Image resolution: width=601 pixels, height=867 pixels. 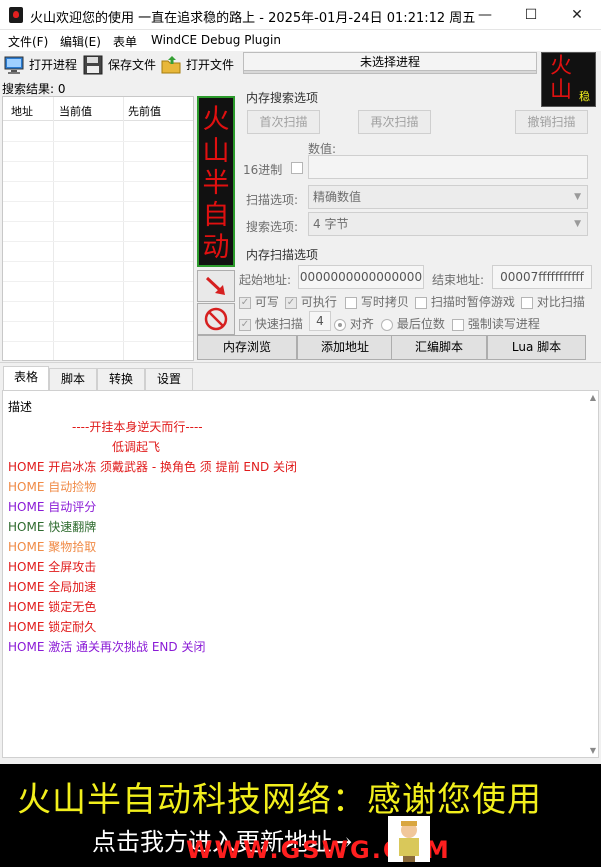 I want to click on red-arrow-icon, so click(x=215, y=285).